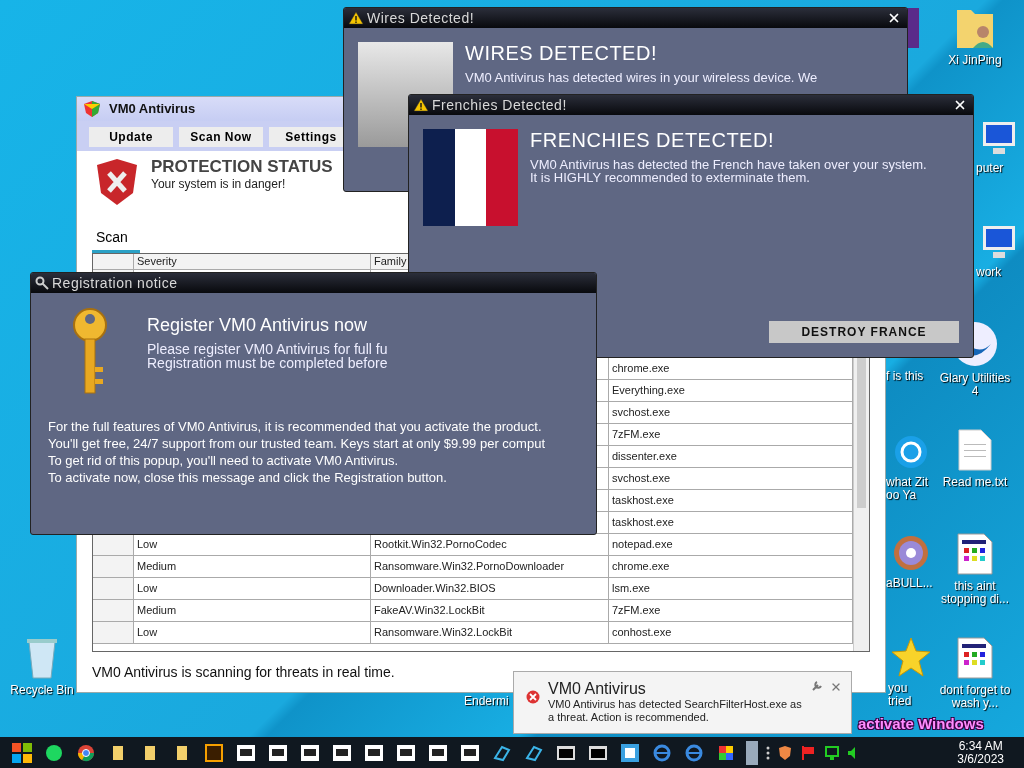 The width and height of the screenshot is (1024, 768). Describe the element at coordinates (907, 489) in the screenshot. I see `desktop-icon-label: what Zit oo Ya` at that location.